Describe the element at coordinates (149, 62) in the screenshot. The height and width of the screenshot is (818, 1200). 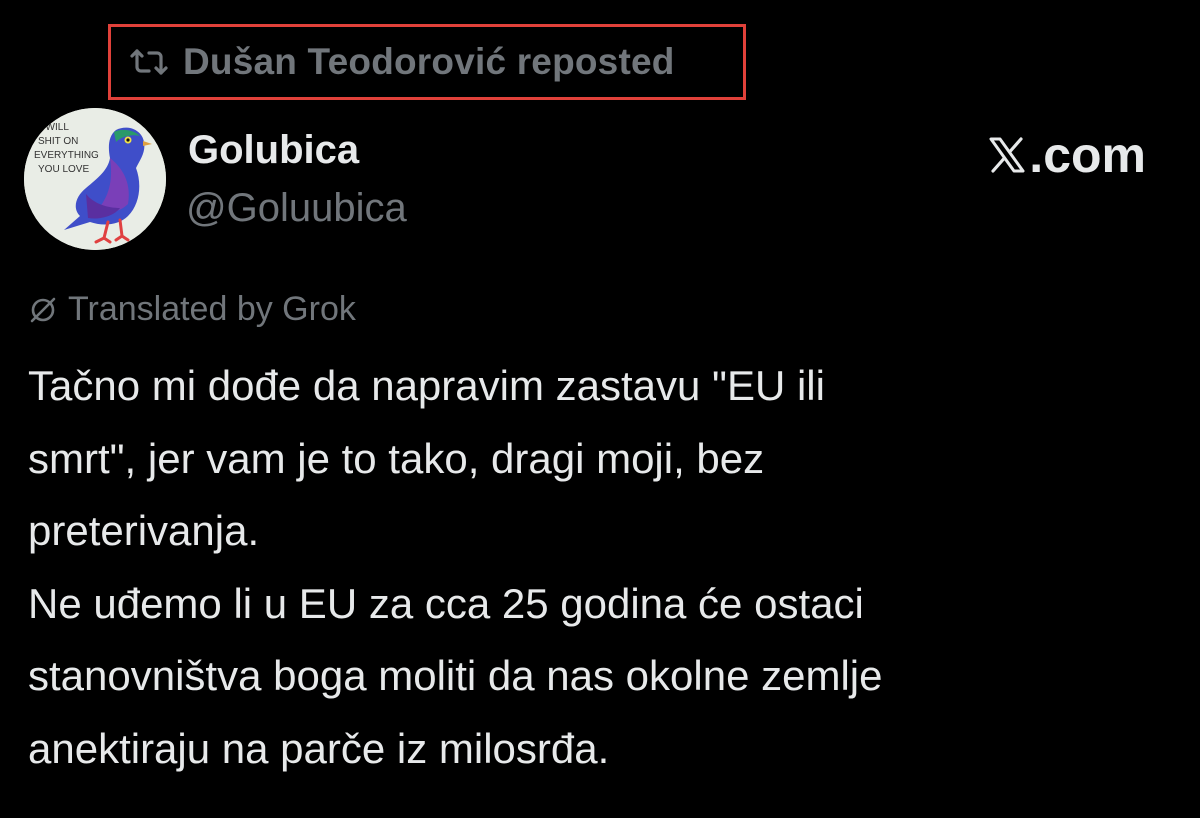
I see `repost-icon` at that location.